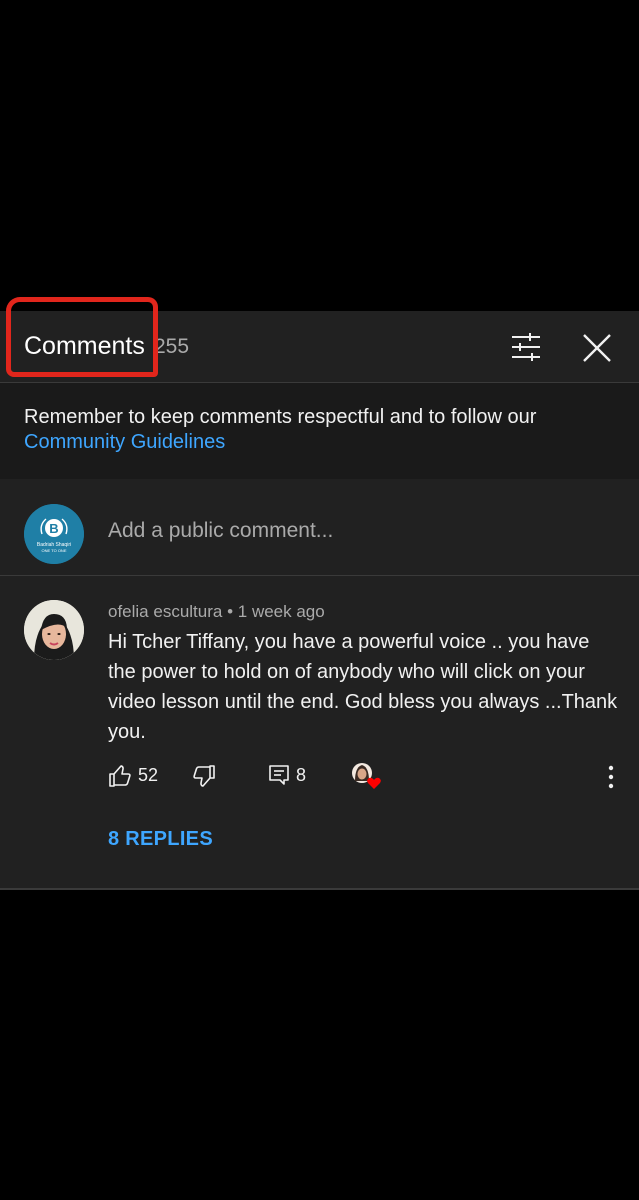 Image resolution: width=639 pixels, height=1200 pixels. I want to click on commenter-avatar, so click(54, 630).